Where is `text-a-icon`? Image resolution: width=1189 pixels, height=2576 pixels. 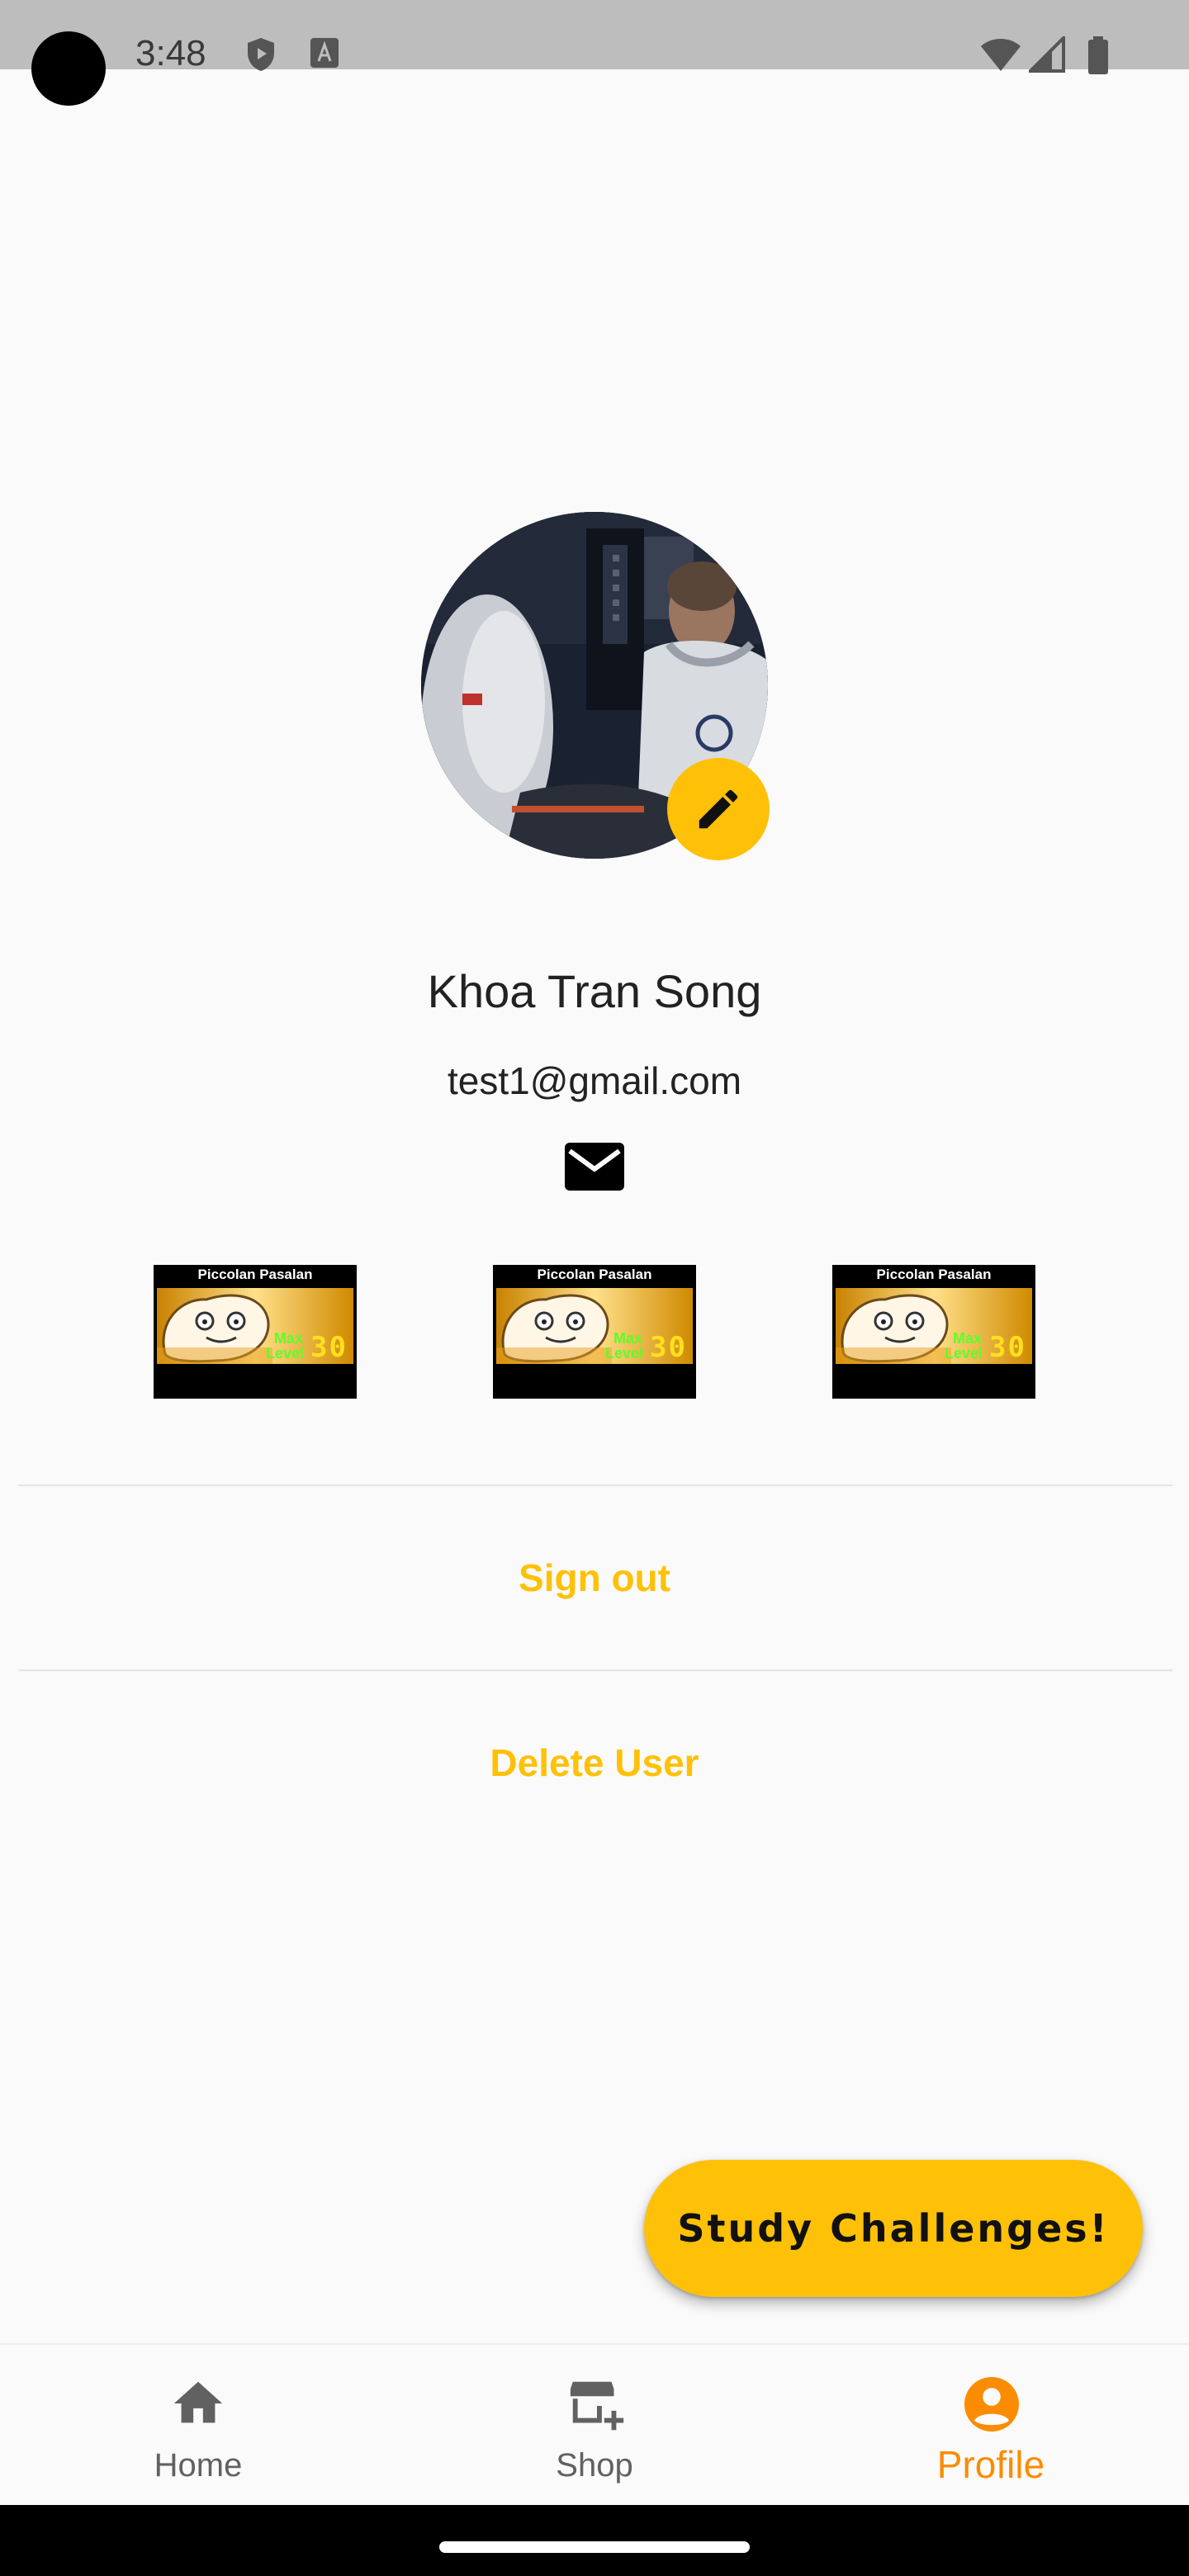
text-a-icon is located at coordinates (324, 53).